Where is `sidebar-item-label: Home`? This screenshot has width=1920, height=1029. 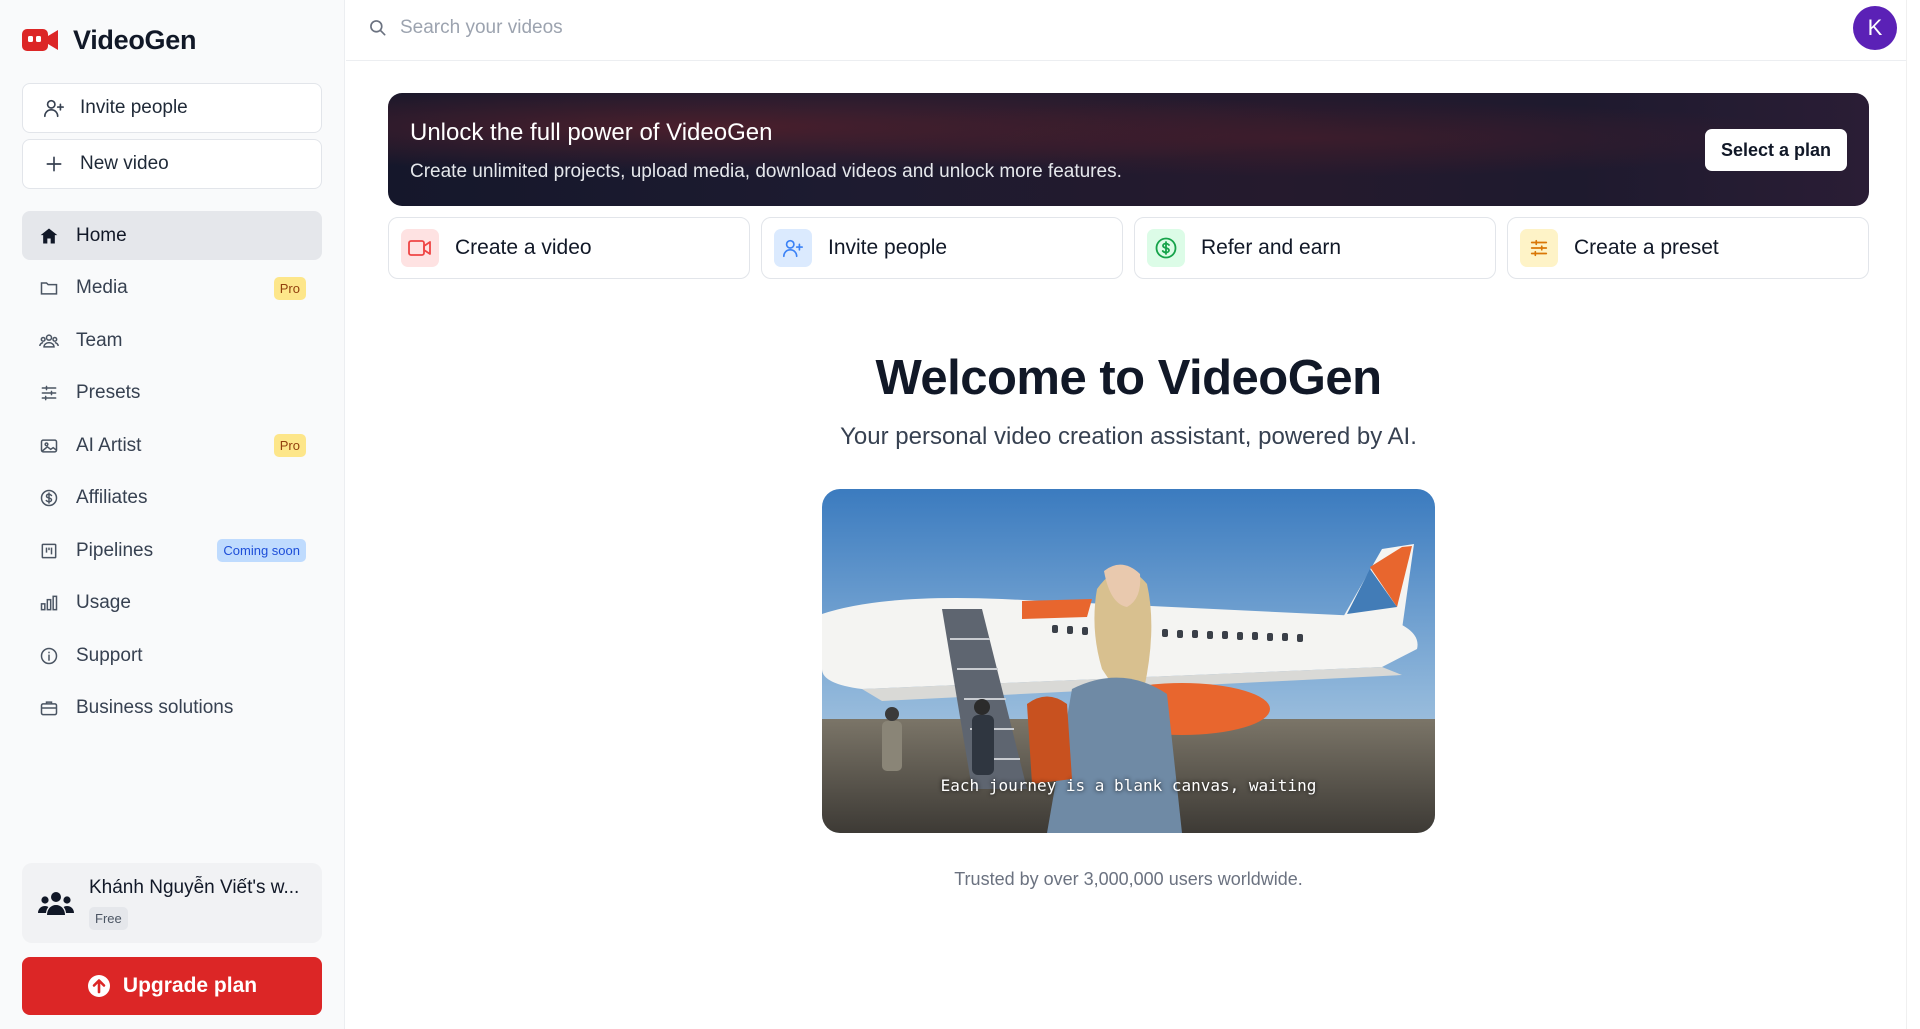 sidebar-item-label: Home is located at coordinates (101, 235).